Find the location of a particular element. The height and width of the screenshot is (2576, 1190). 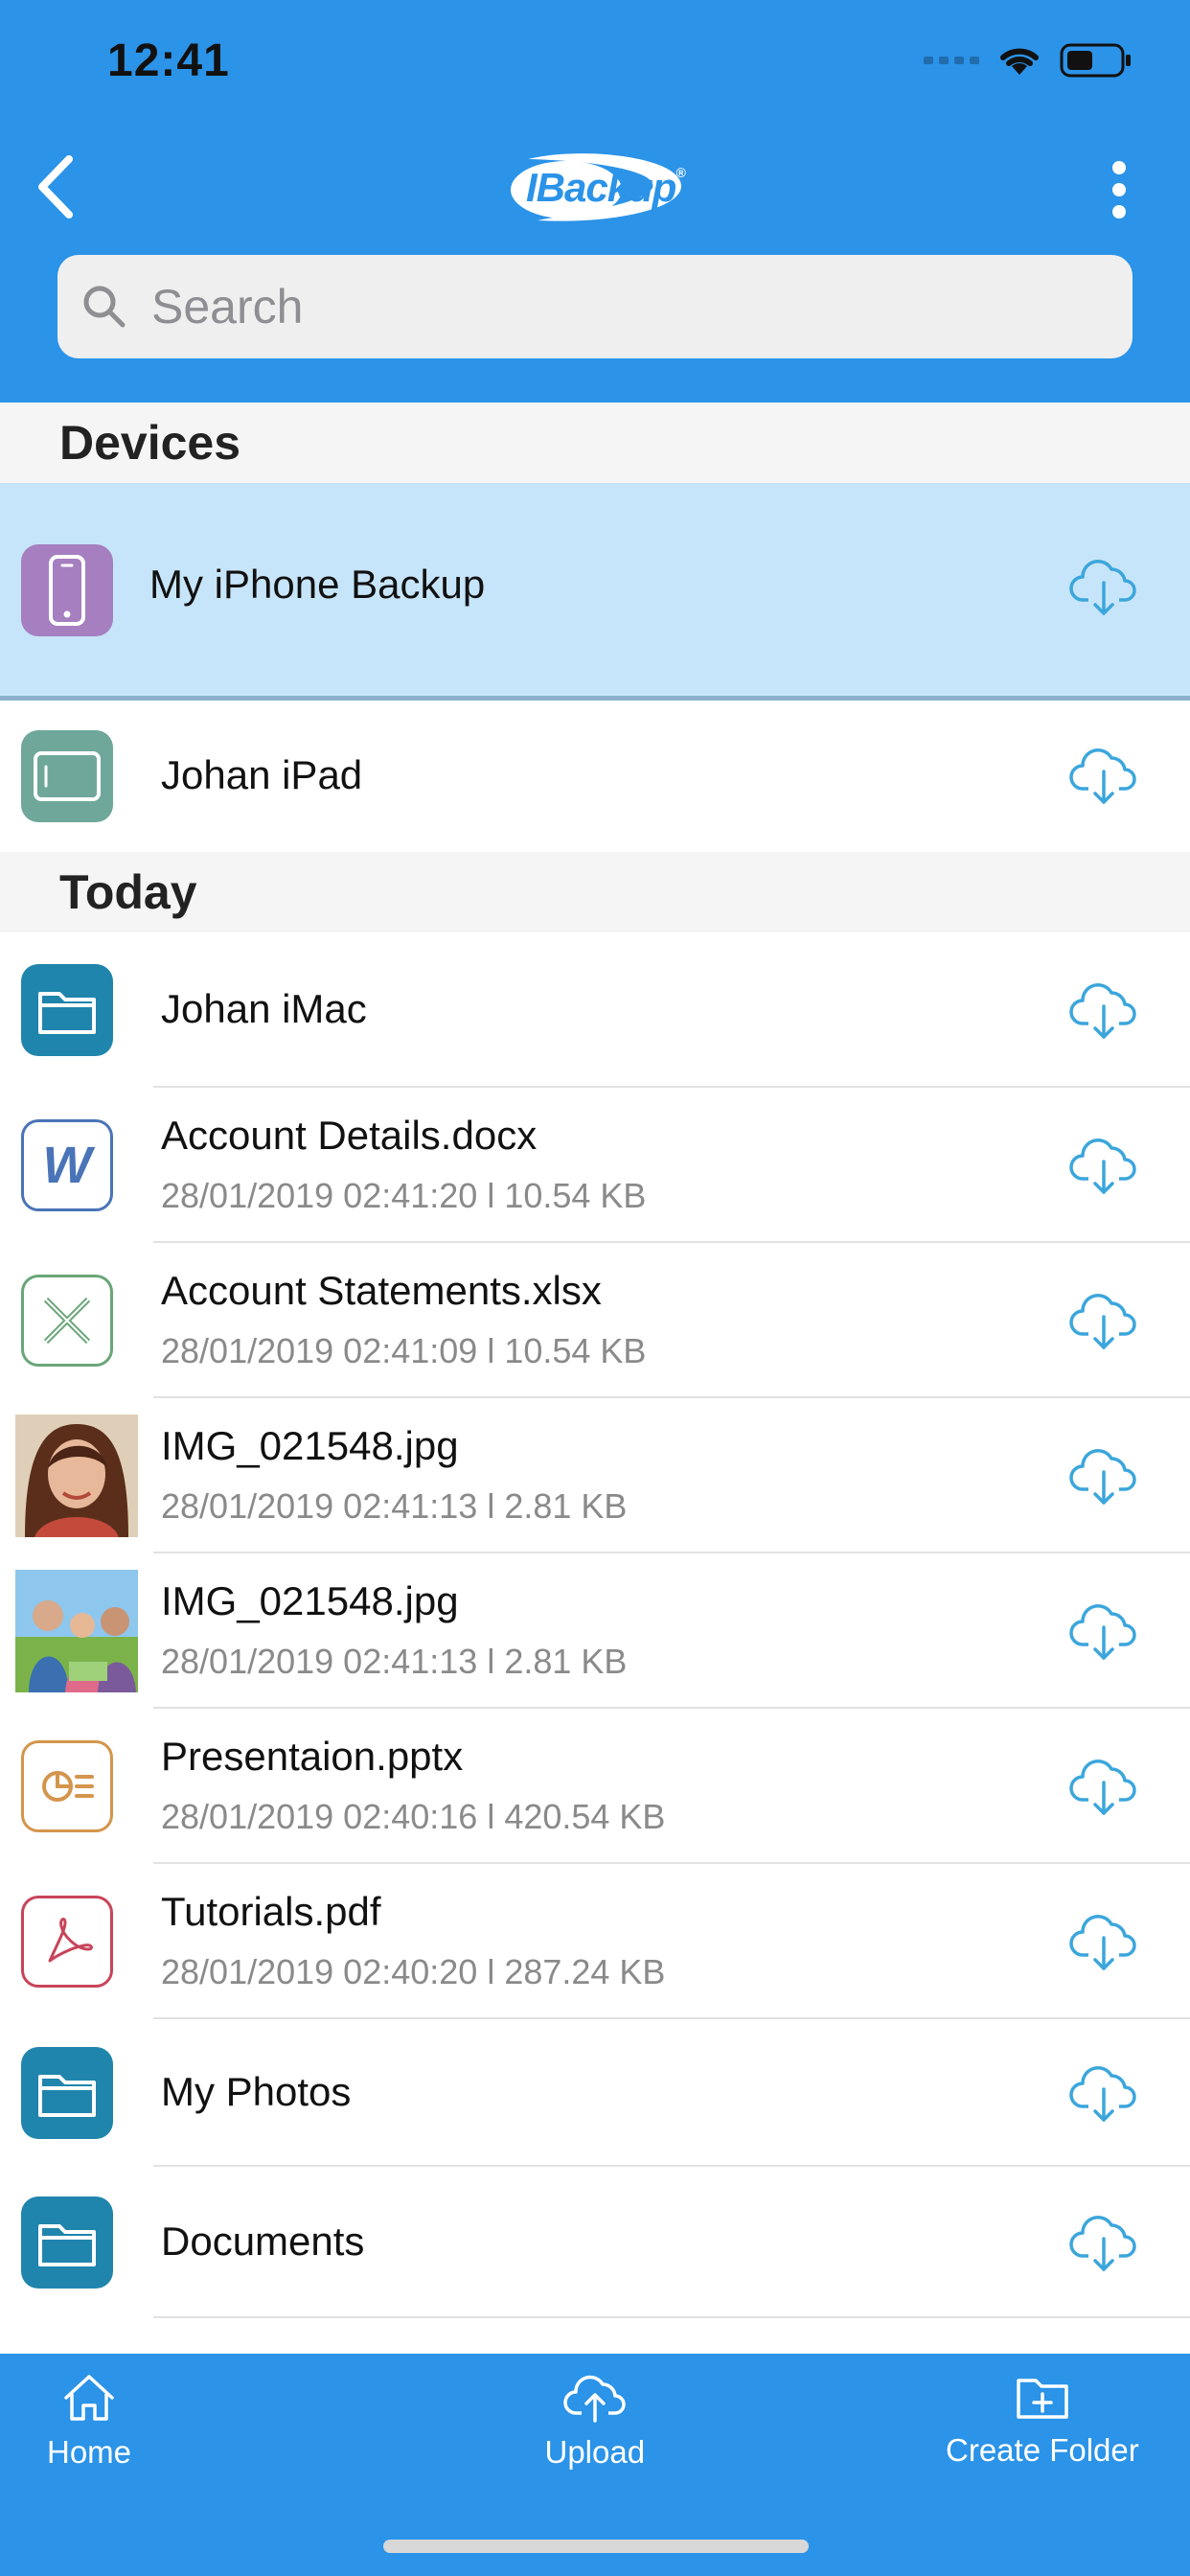

more-options-button is located at coordinates (1119, 189).